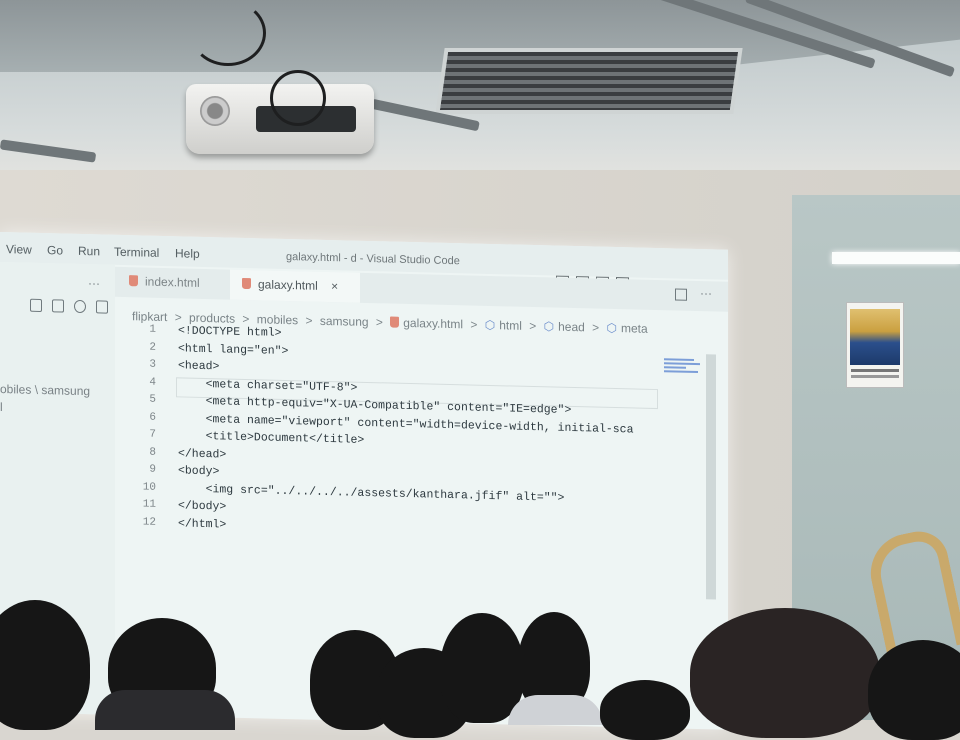 Image resolution: width=960 pixels, height=740 pixels. What do you see at coordinates (875, 370) in the screenshot?
I see `photo-caption` at bounding box center [875, 370].